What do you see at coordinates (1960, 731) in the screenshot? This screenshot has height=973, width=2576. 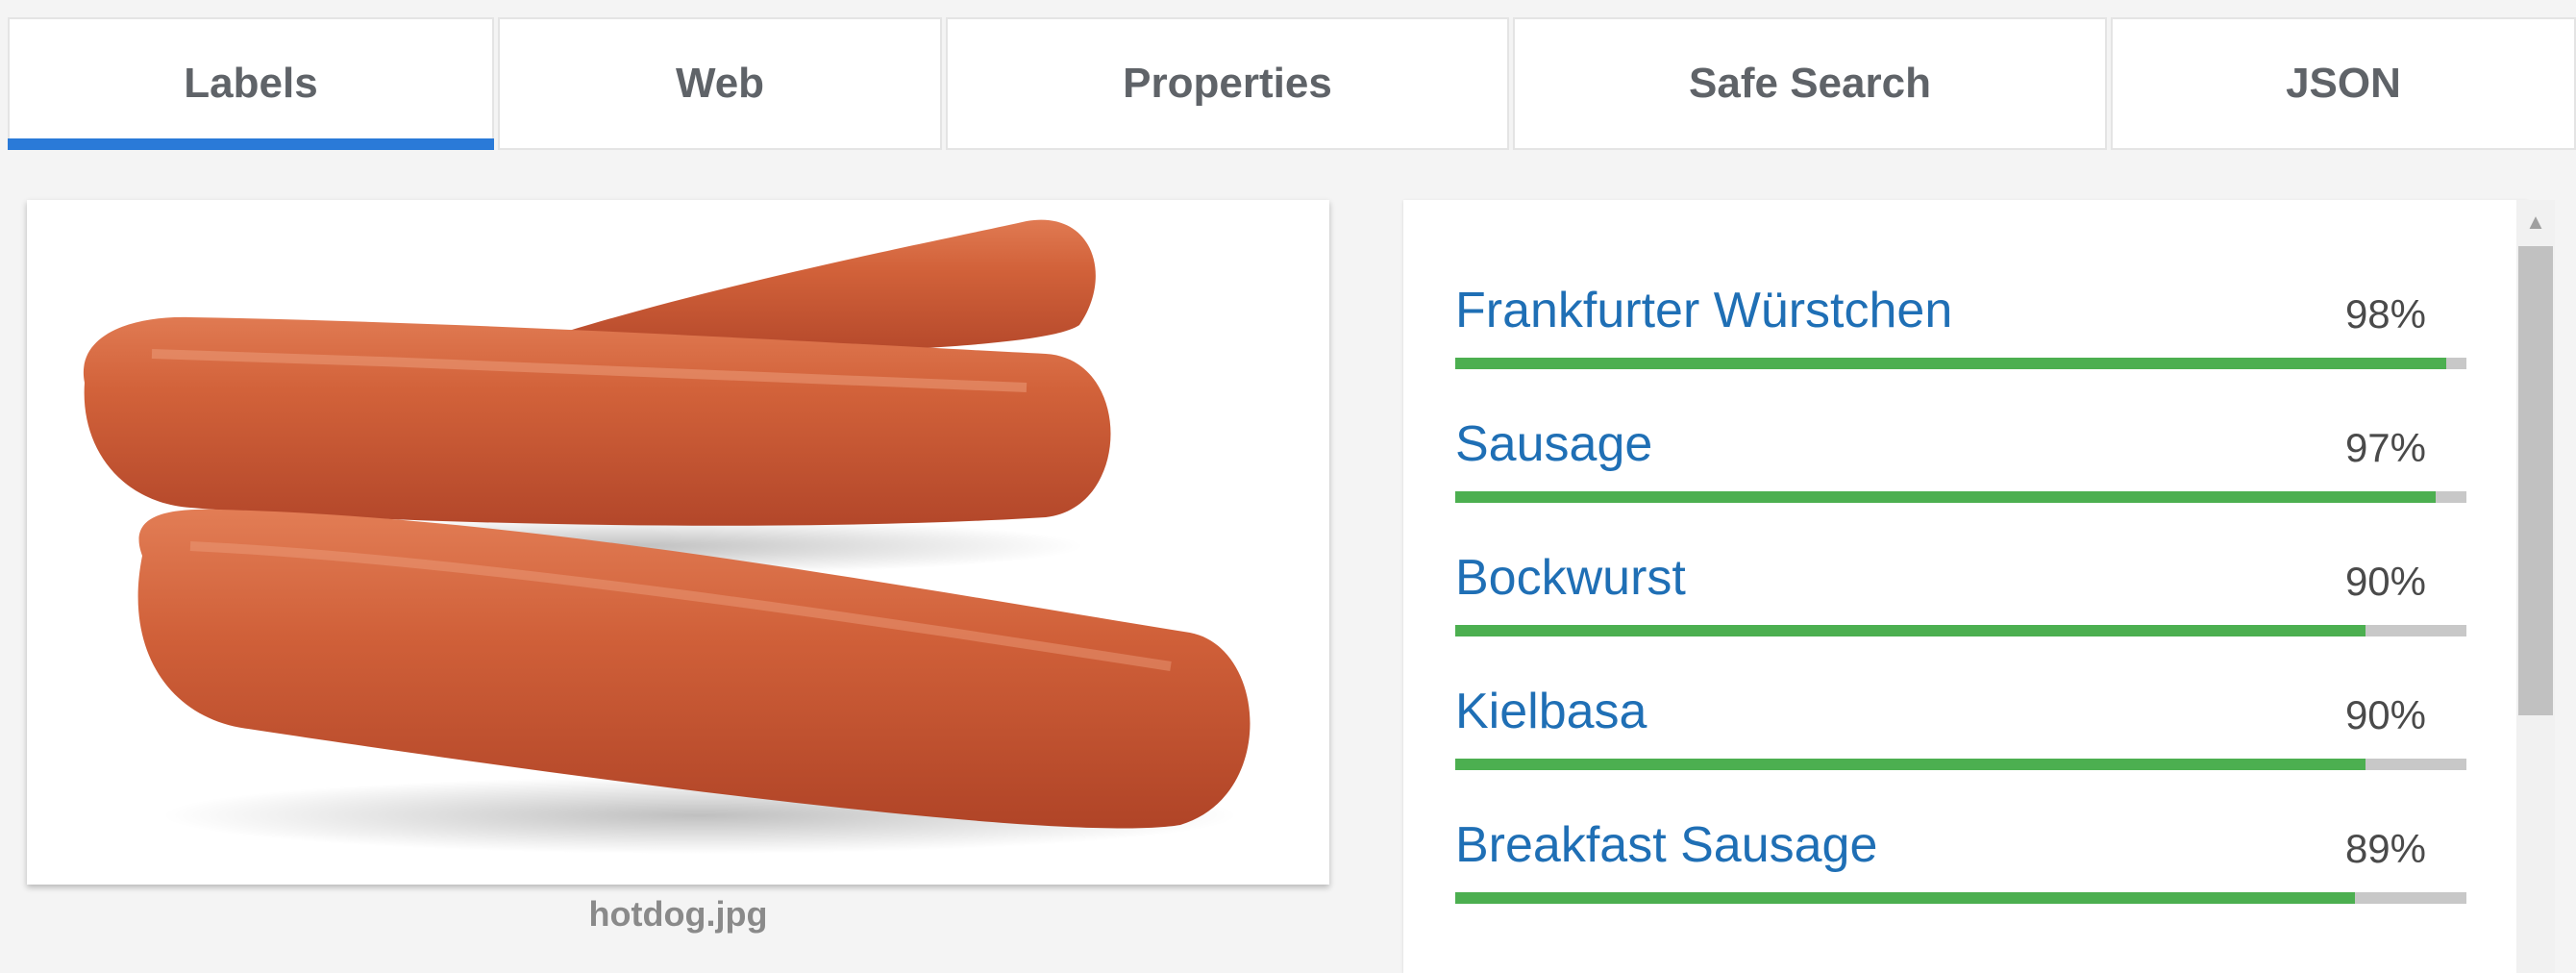 I see `label-row: Kielbasa 90%` at bounding box center [1960, 731].